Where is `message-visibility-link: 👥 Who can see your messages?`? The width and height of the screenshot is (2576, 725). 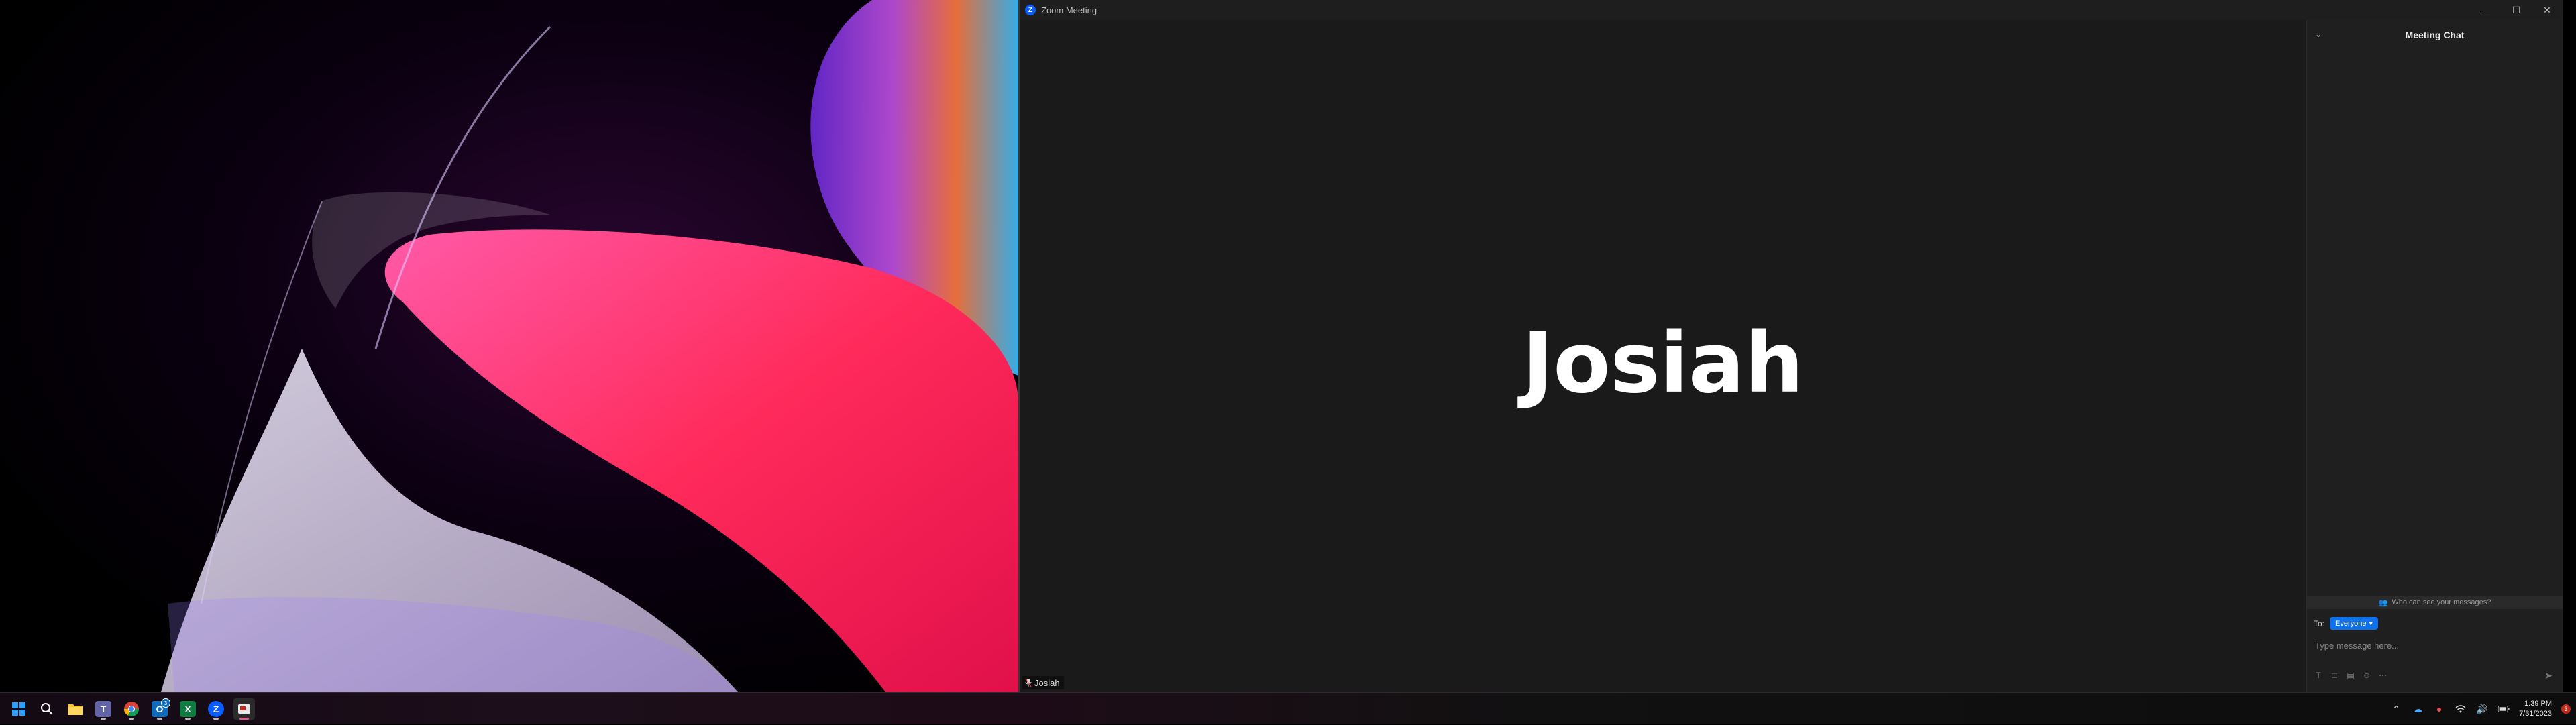
message-visibility-link: 👥 Who can see your messages? is located at coordinates (2435, 602).